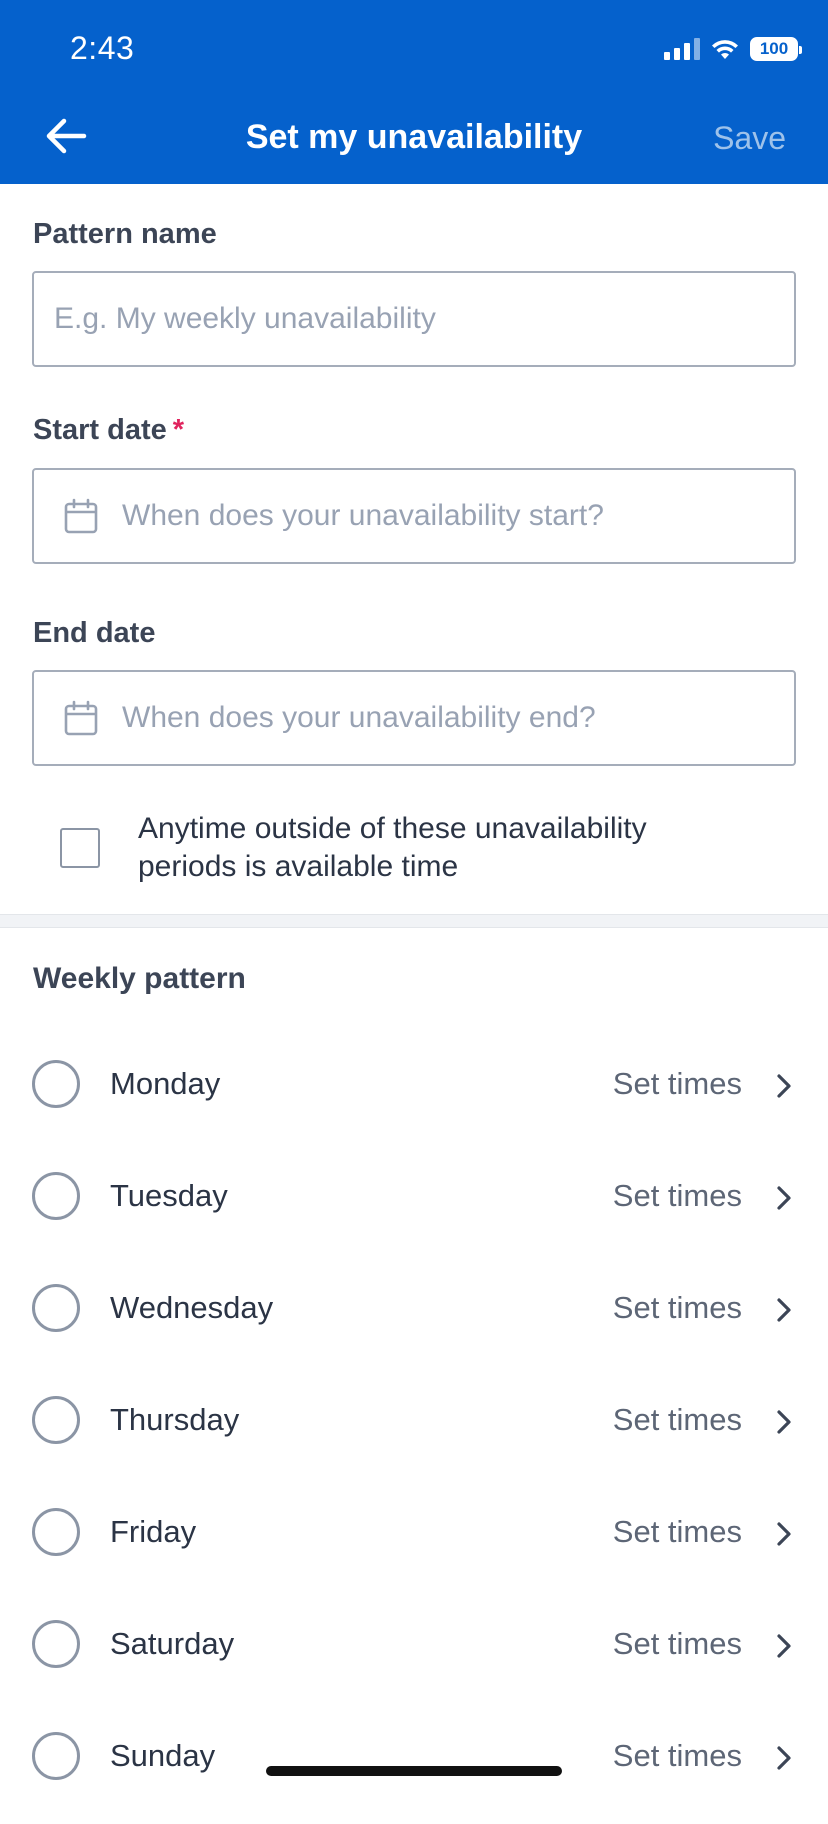  I want to click on signal-icon, so click(682, 49).